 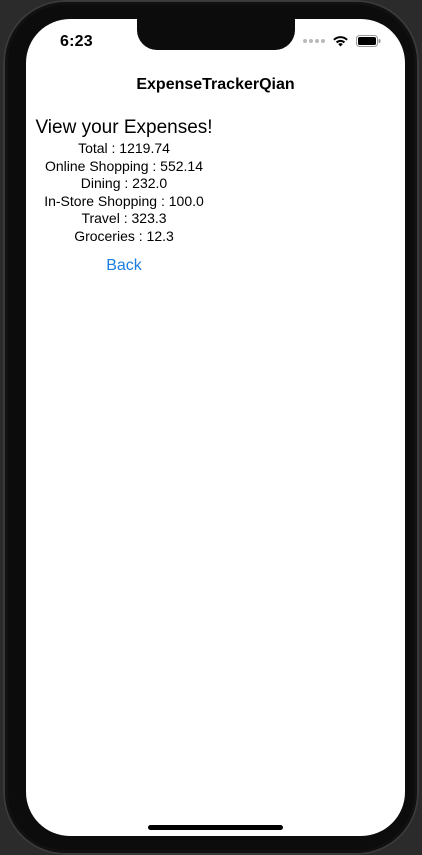 What do you see at coordinates (215, 827) in the screenshot?
I see `home-indicator` at bounding box center [215, 827].